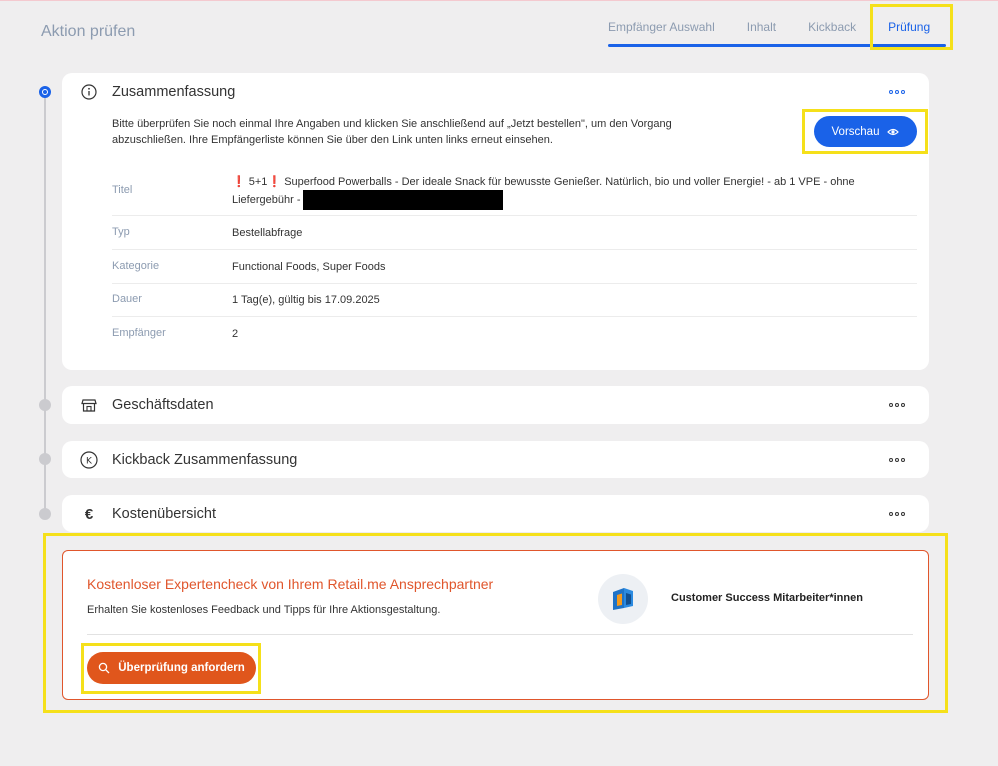 The image size is (998, 766). I want to click on row-value: Bestellabfrage, so click(267, 233).